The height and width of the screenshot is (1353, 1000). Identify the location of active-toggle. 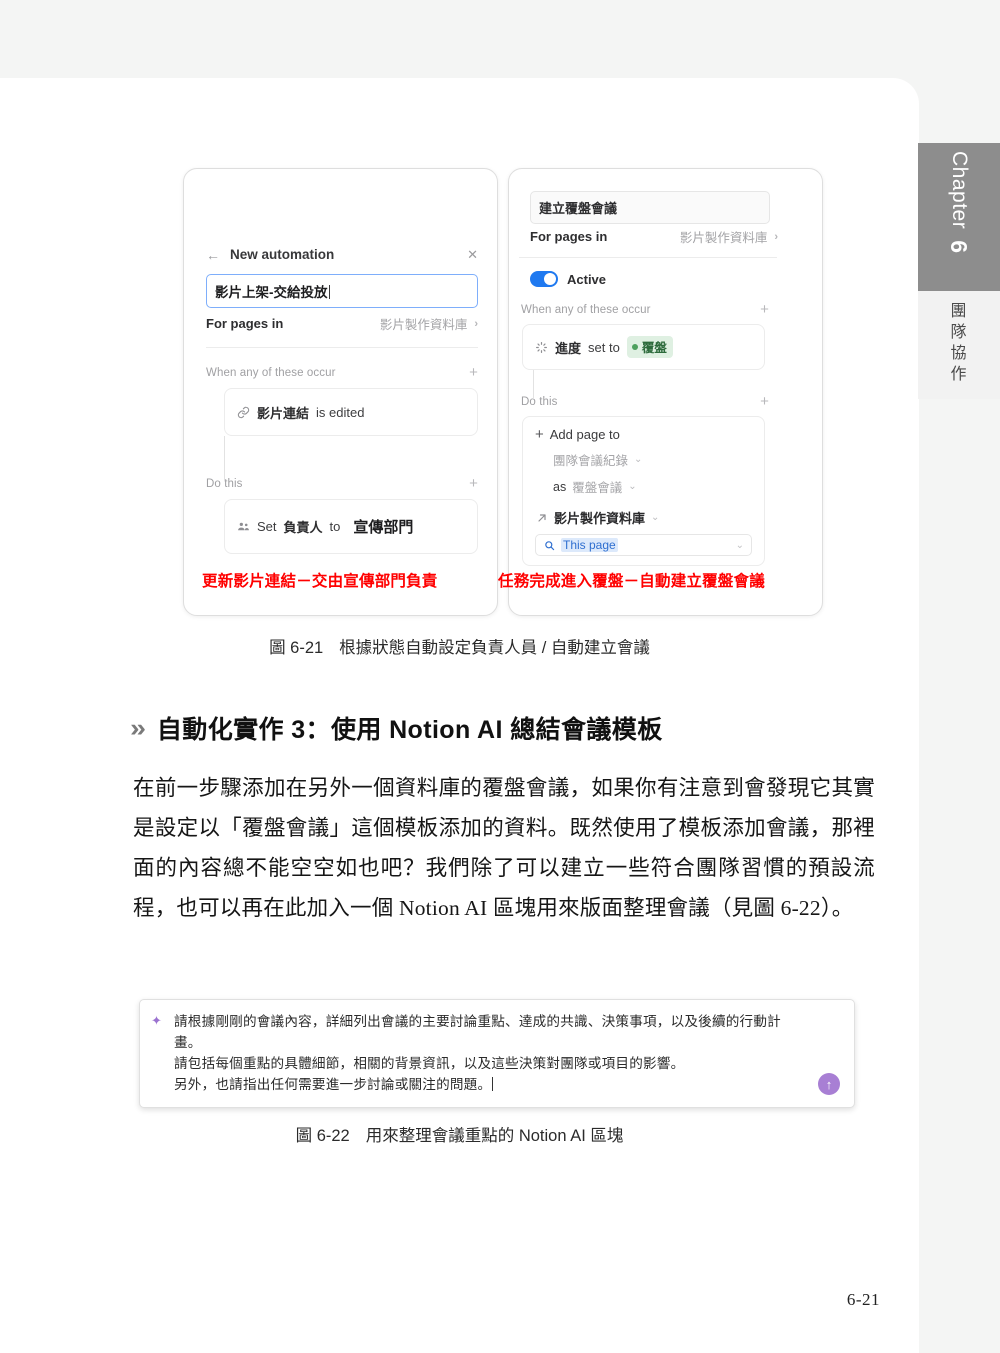
(544, 279).